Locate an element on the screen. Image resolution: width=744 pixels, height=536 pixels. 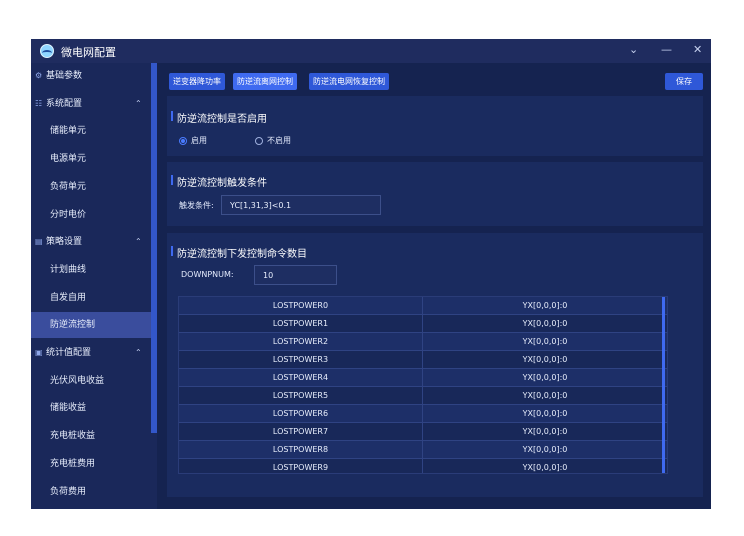
sidebar-item-label: 基础参数 is located at coordinates (64, 76).